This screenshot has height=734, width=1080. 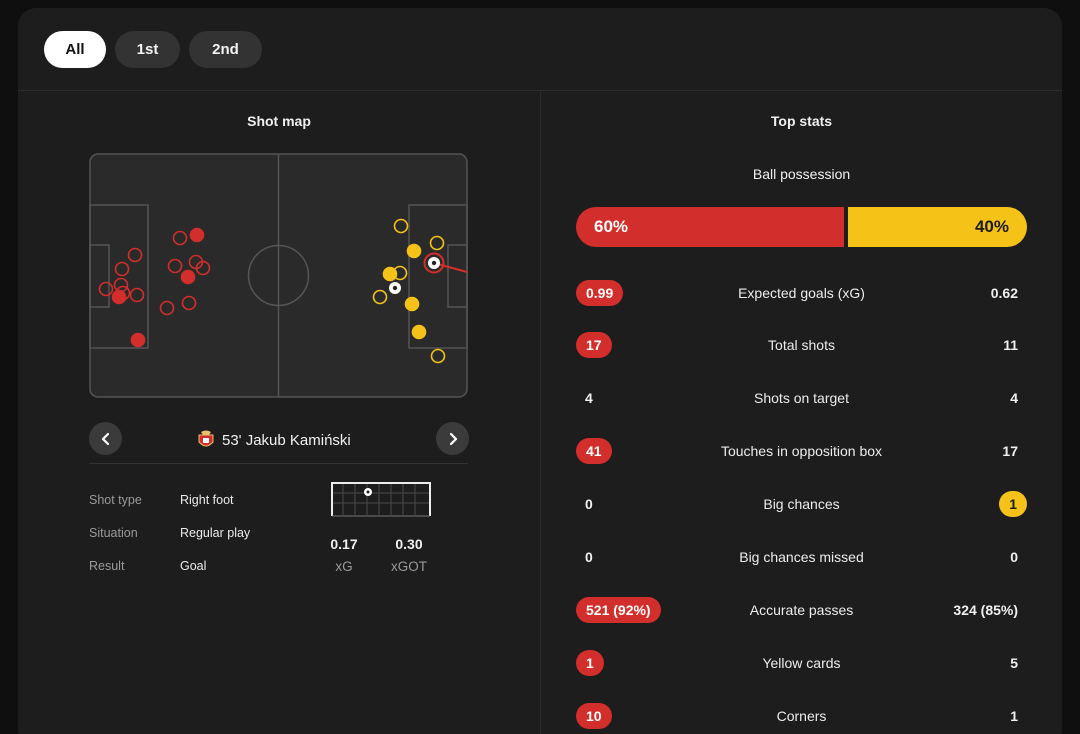 I want to click on stat-away-value: 5, so click(x=1014, y=663).